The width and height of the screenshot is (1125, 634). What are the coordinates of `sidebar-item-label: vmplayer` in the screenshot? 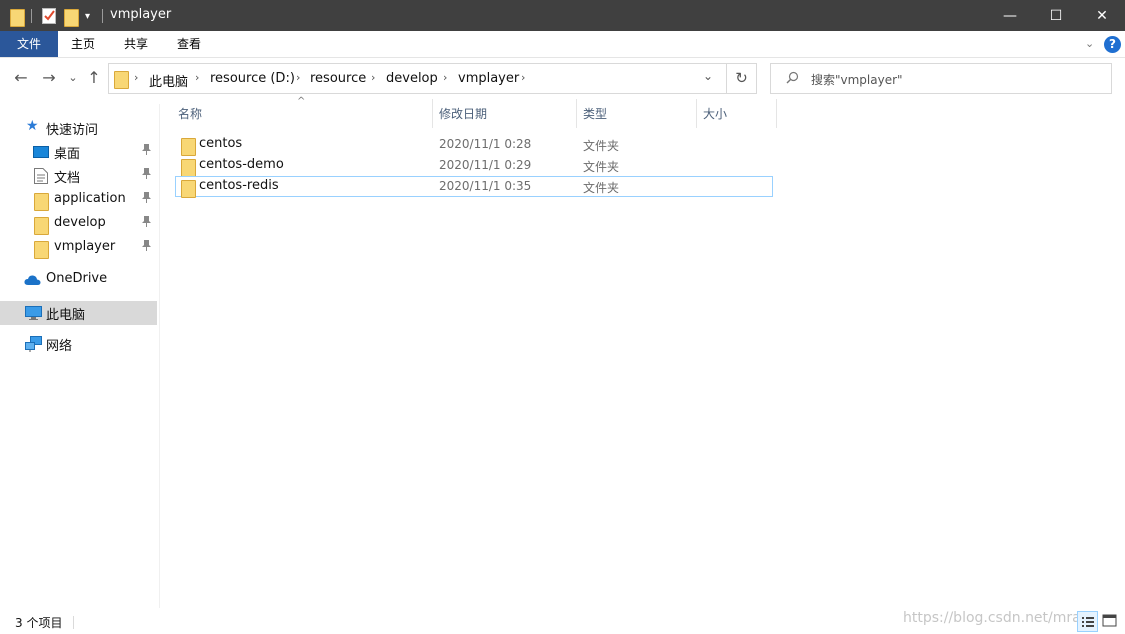 It's located at (85, 246).